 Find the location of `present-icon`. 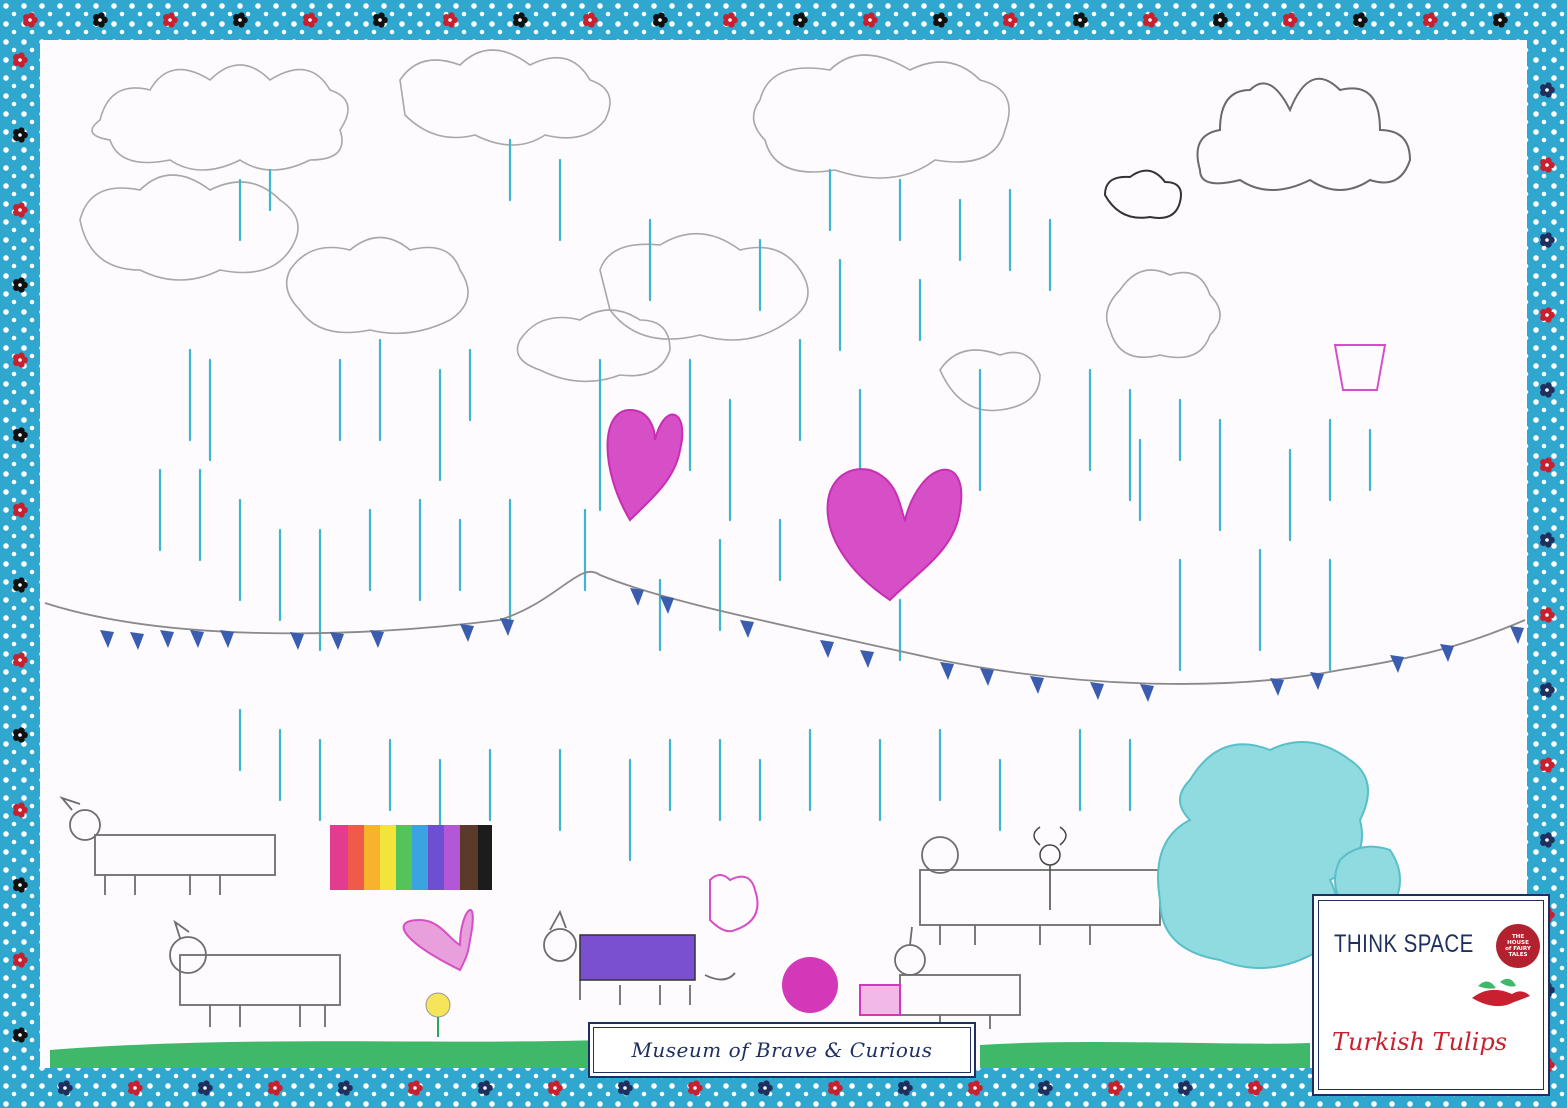

present-icon is located at coordinates (880, 1000).